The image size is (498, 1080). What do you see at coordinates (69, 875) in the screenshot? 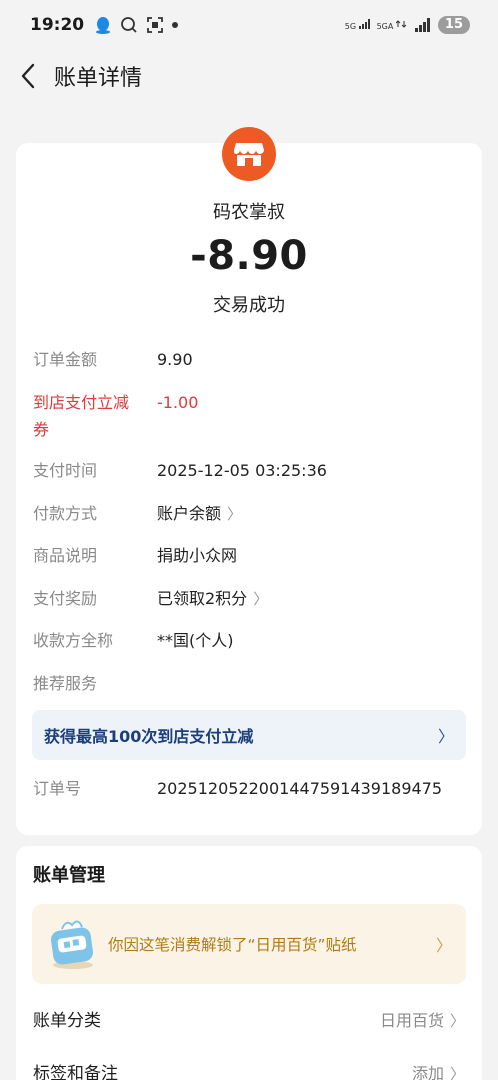
I see `section-title: 账单管理` at bounding box center [69, 875].